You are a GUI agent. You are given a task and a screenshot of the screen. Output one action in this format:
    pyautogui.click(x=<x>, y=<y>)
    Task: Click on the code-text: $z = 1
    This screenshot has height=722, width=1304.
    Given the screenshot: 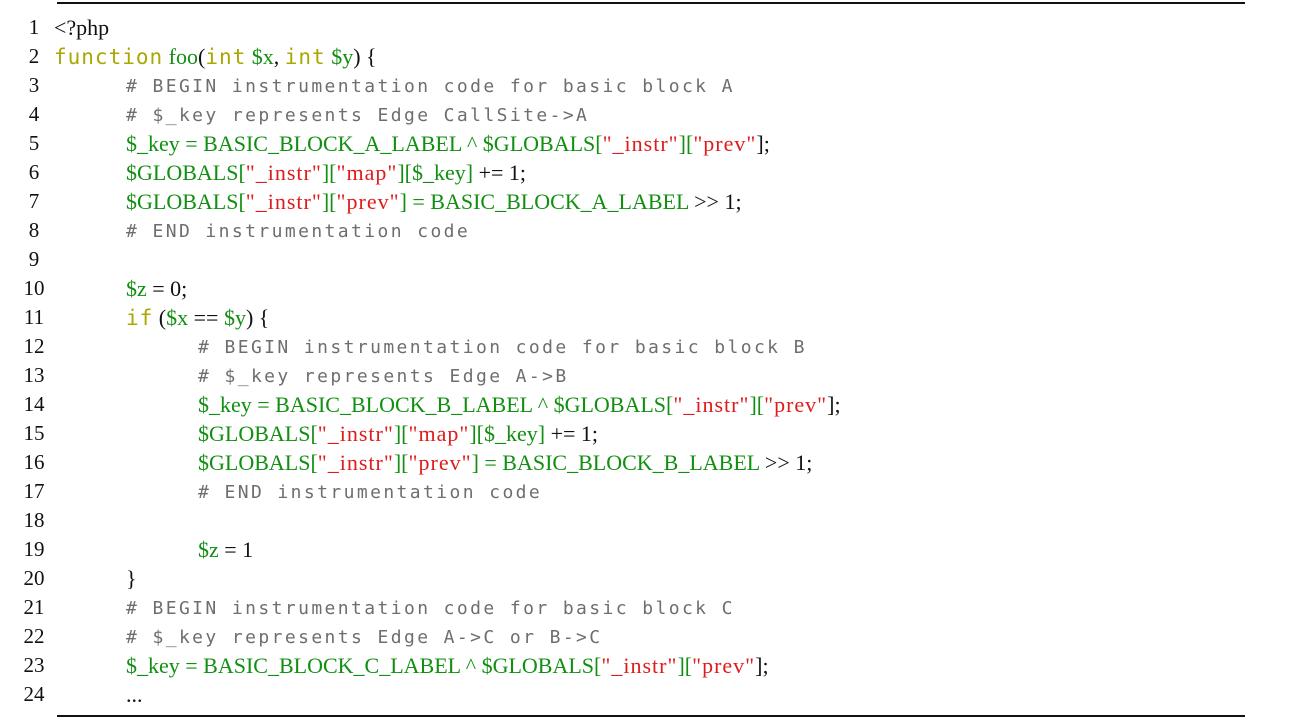 What is the action you would take?
    pyautogui.click(x=223, y=550)
    